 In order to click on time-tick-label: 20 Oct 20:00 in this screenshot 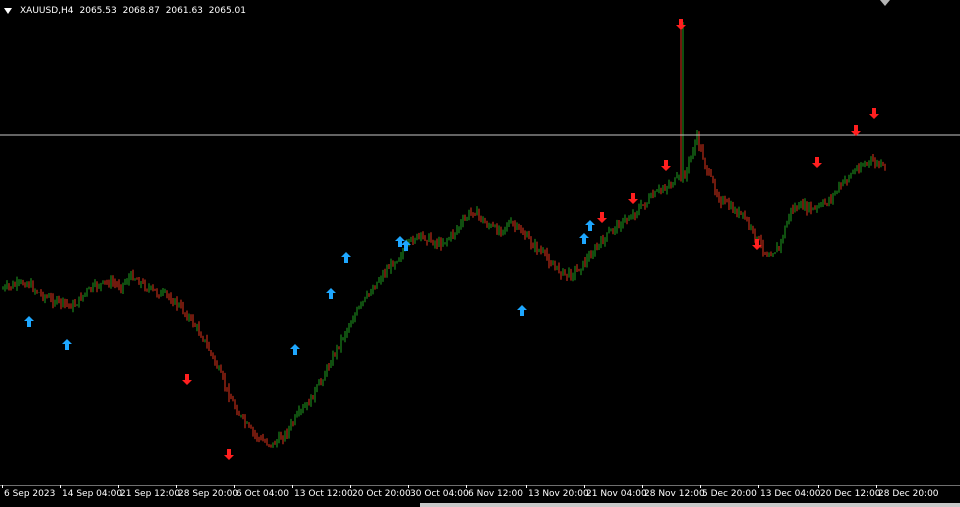, I will do `click(381, 494)`.